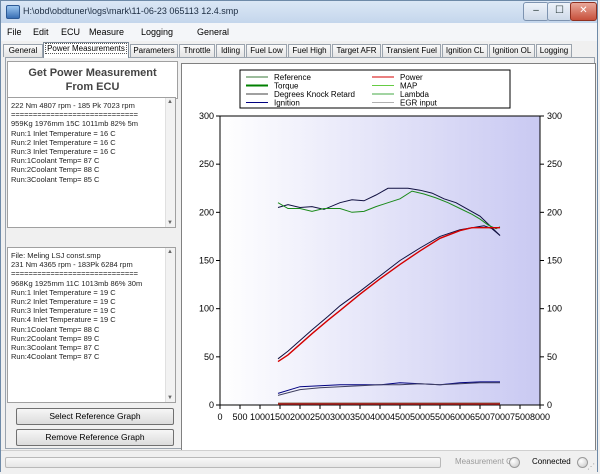 Image resolution: width=600 pixels, height=474 pixels. What do you see at coordinates (77, 283) in the screenshot?
I see `reference-log-line: 968Kg 1925mm 11C 1013mb 86% 30m` at bounding box center [77, 283].